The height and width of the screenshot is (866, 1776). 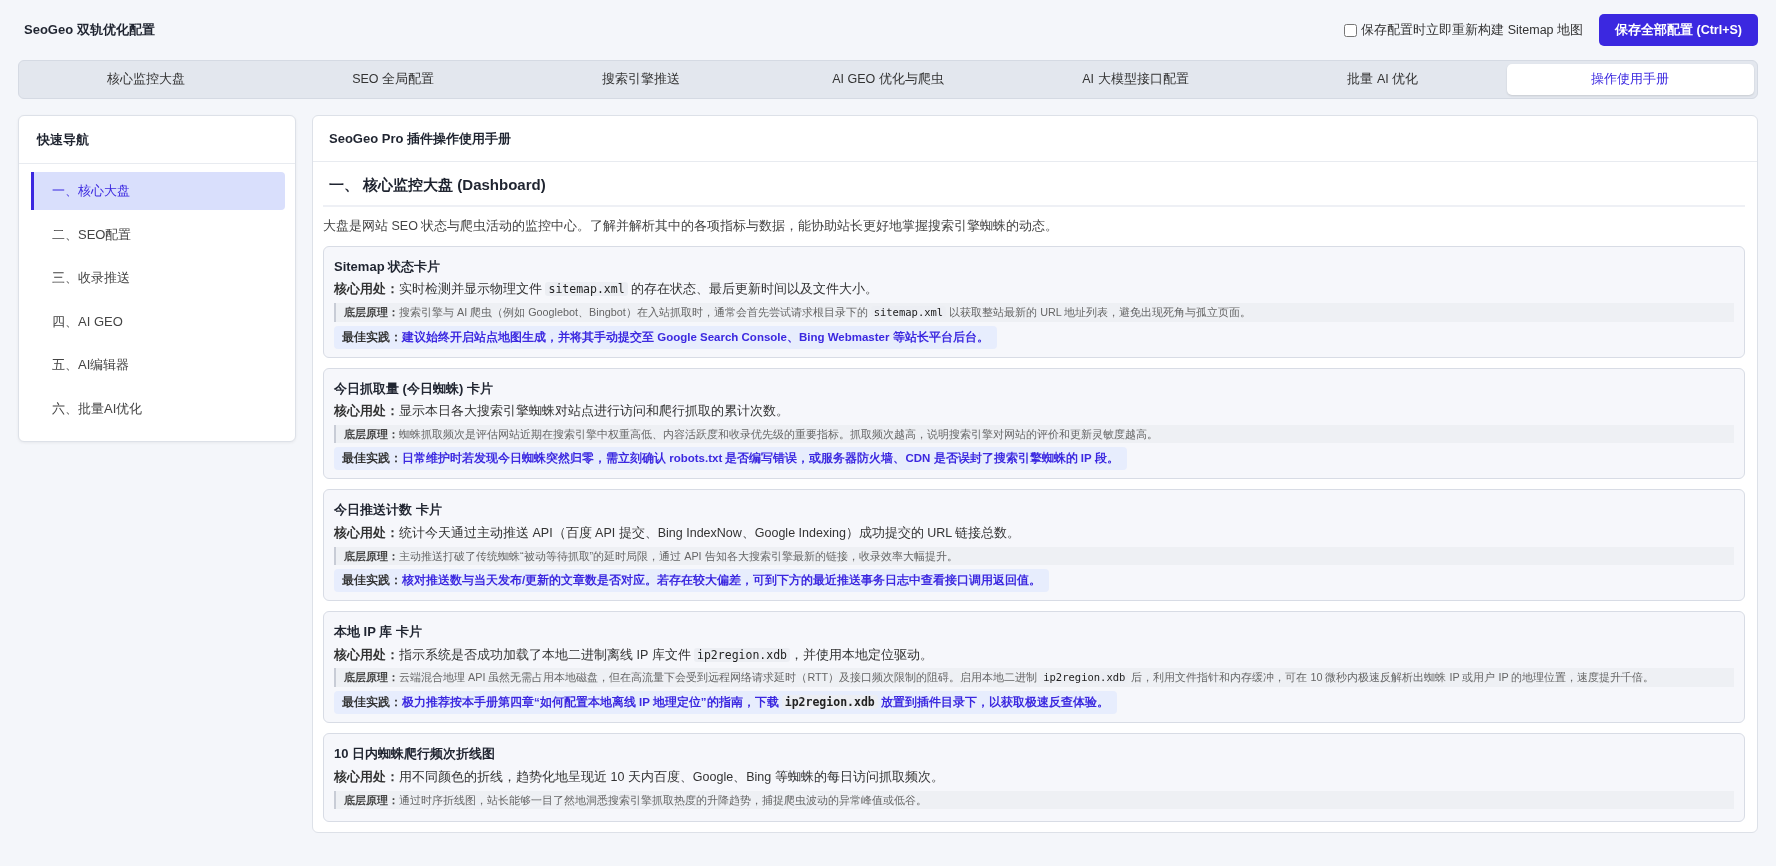 I want to click on sidebar-item: 二、SEO配置, so click(x=158, y=234).